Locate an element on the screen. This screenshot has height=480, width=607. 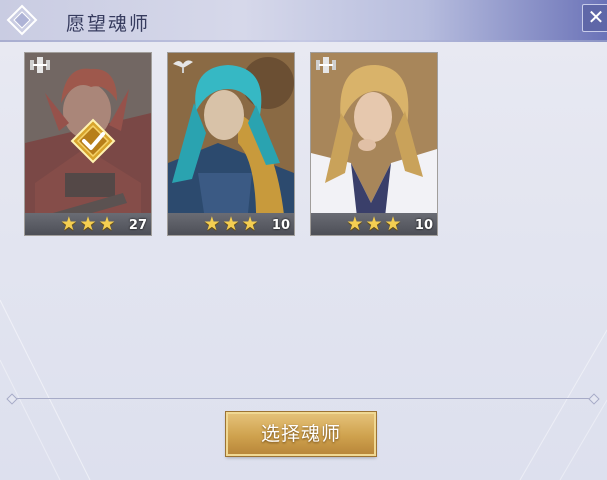
select-soul-master-button: 选择魂师 is located at coordinates (301, 434).